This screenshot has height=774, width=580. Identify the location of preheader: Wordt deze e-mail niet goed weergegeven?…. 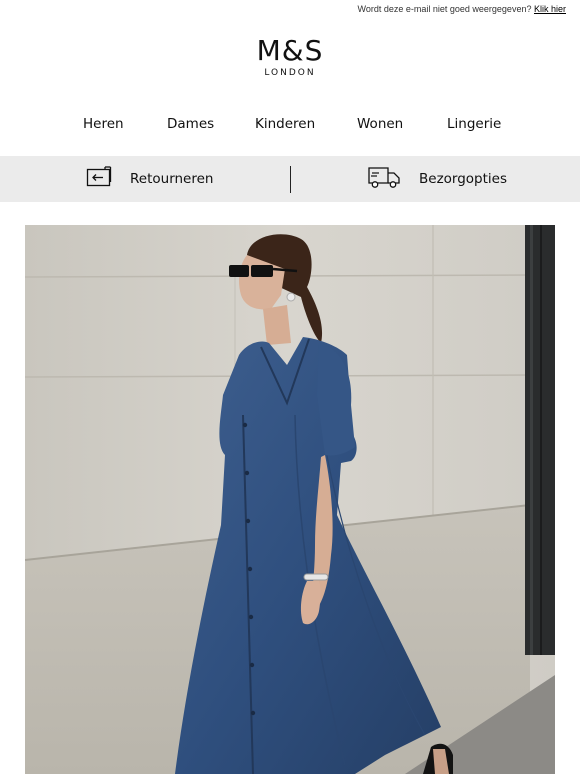
(462, 9).